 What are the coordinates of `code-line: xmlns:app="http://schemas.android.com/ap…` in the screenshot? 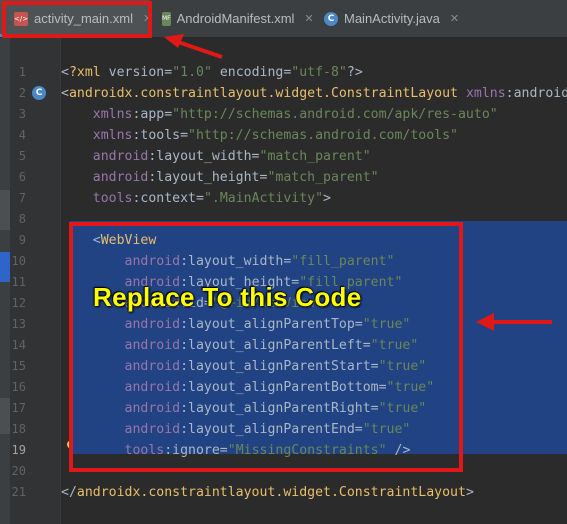 It's located at (295, 114).